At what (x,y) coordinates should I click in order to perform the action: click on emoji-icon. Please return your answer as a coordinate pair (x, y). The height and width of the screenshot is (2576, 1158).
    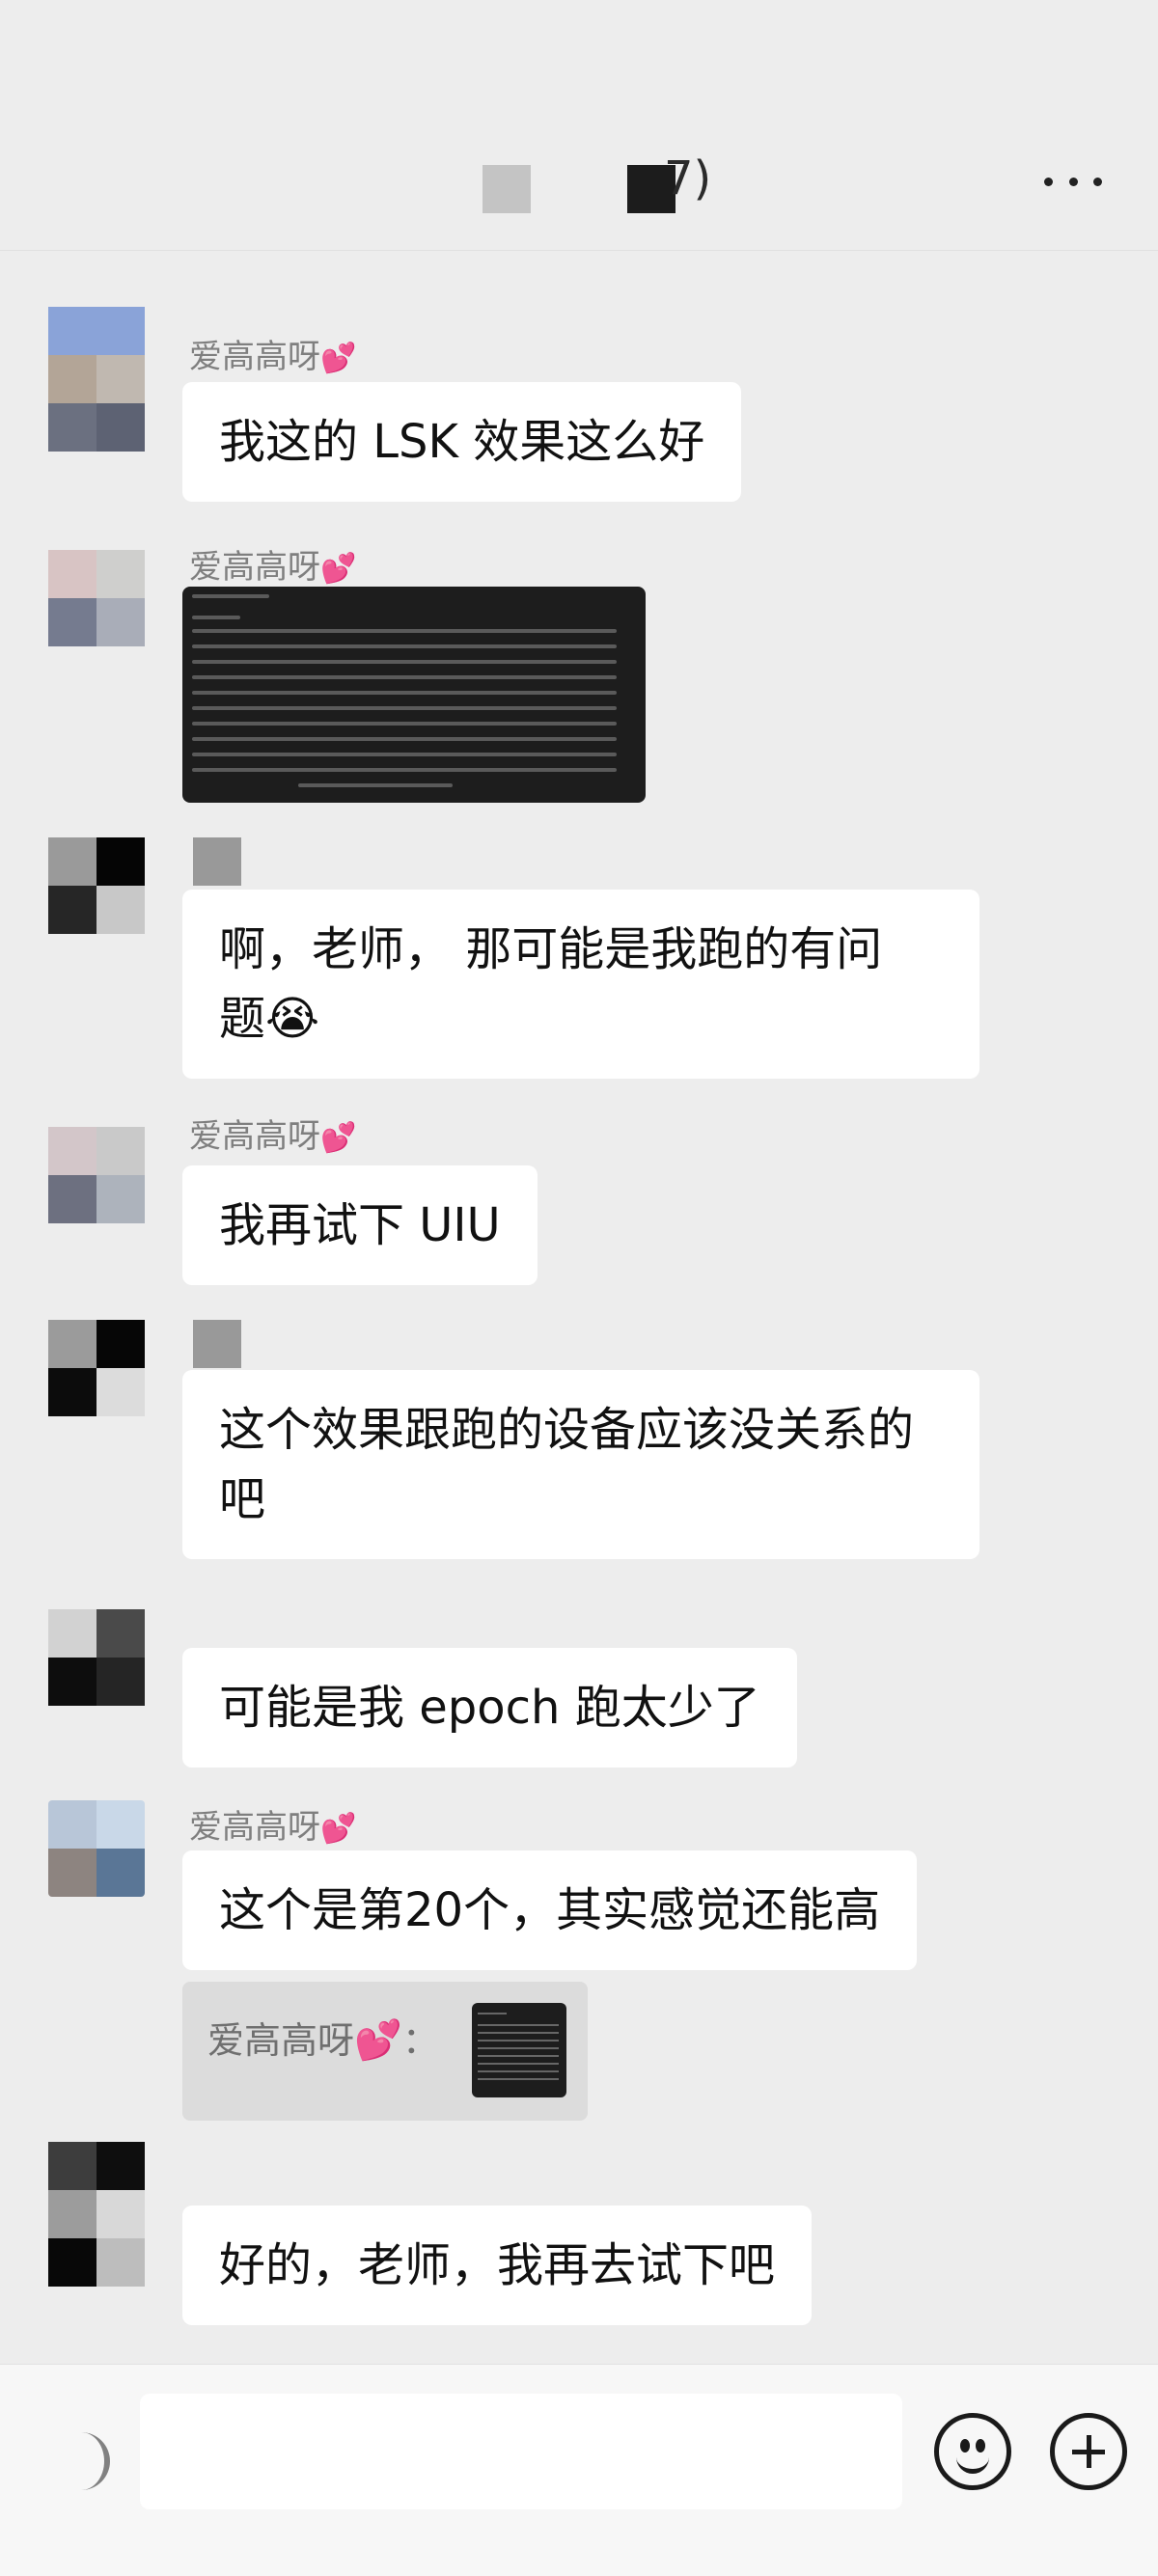
    Looking at the image, I should click on (972, 2451).